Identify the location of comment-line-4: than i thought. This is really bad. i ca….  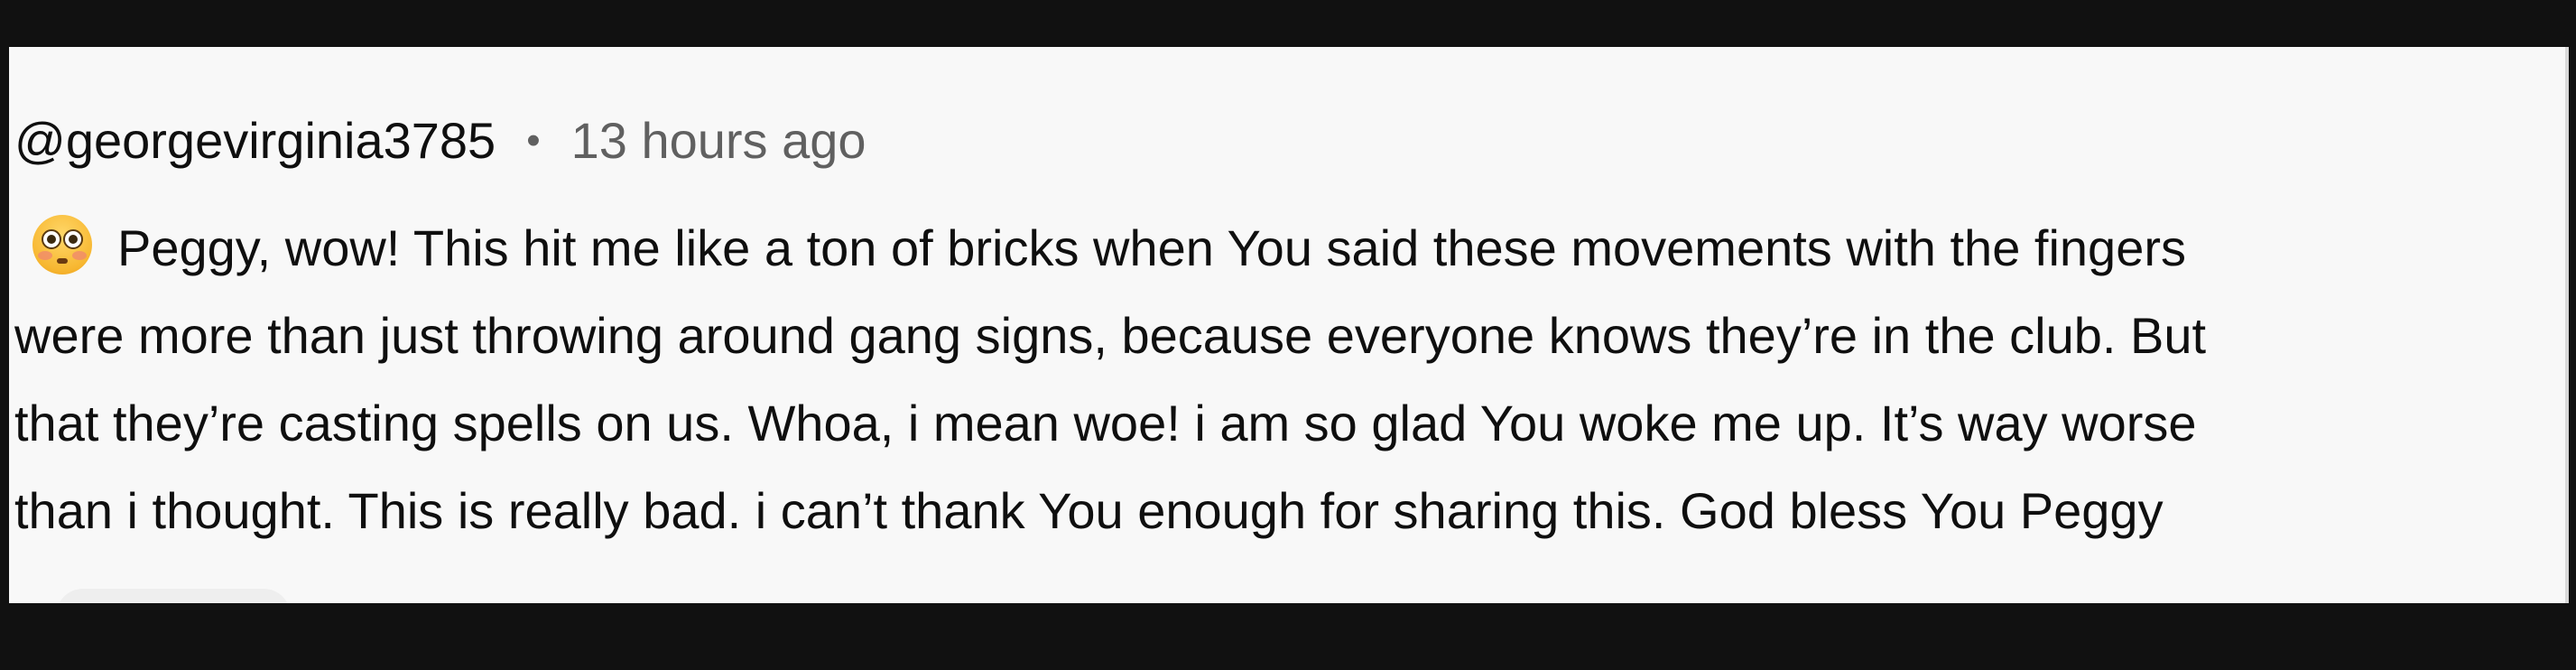
(1089, 510).